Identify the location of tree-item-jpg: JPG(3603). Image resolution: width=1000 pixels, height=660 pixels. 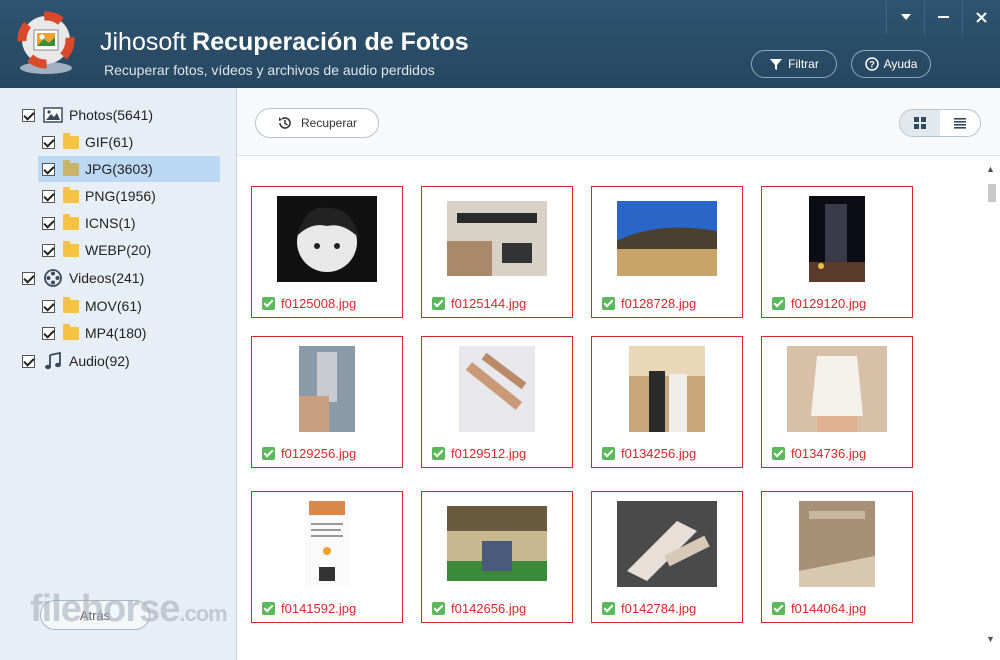
(129, 169).